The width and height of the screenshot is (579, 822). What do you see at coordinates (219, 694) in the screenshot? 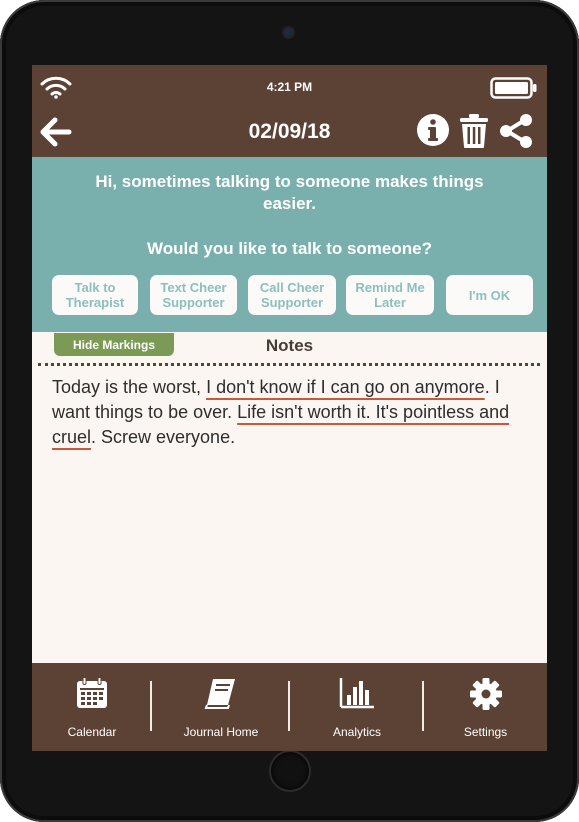
I see `book-icon` at bounding box center [219, 694].